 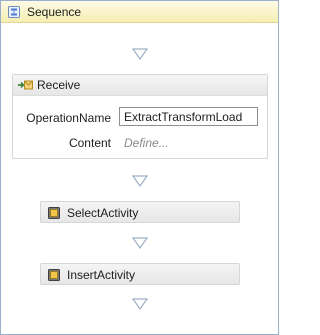 I want to click on receive-header: Receive, so click(x=140, y=85).